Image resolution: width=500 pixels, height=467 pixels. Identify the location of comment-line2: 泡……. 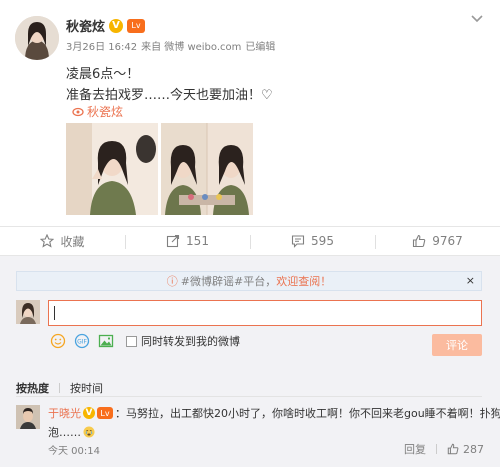
(71, 432).